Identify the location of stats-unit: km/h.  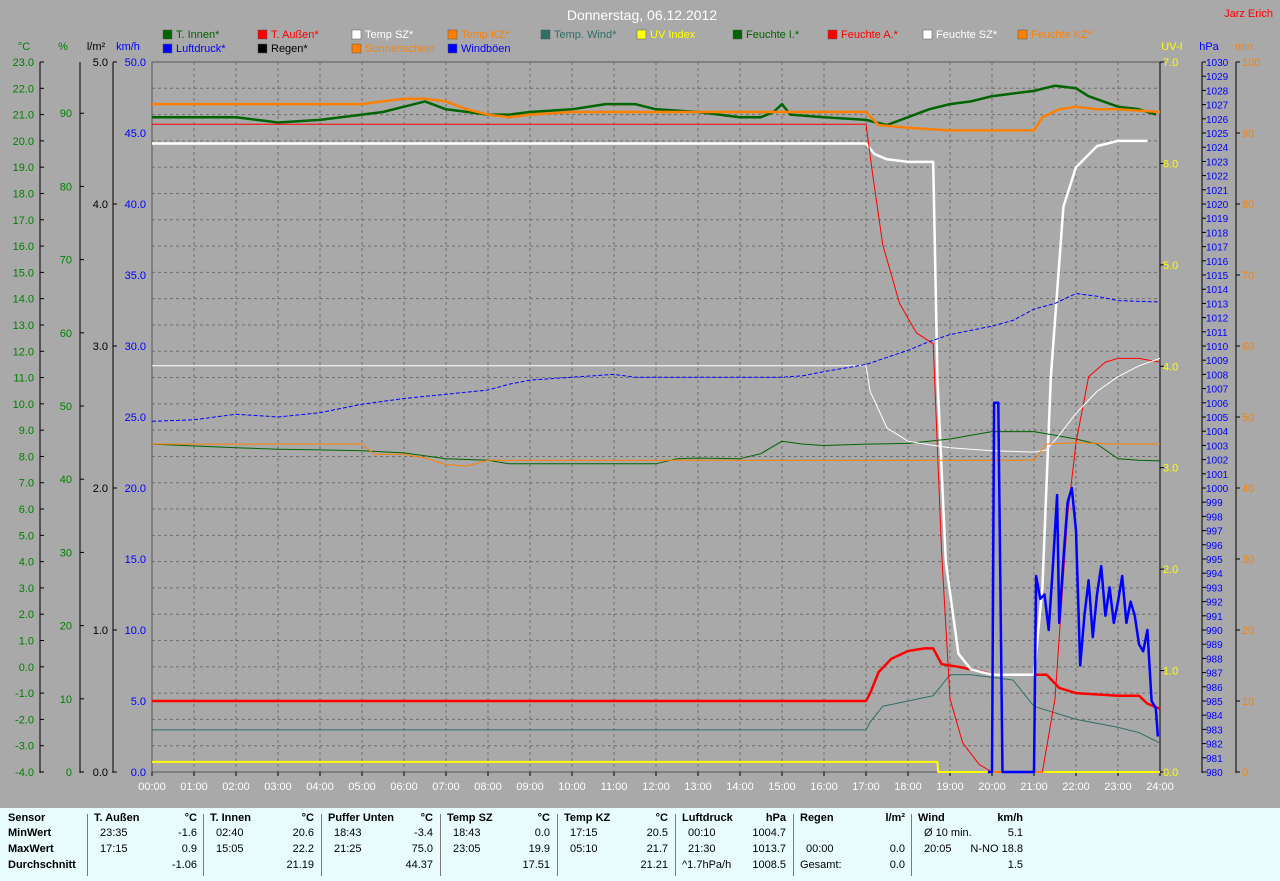
(1010, 818).